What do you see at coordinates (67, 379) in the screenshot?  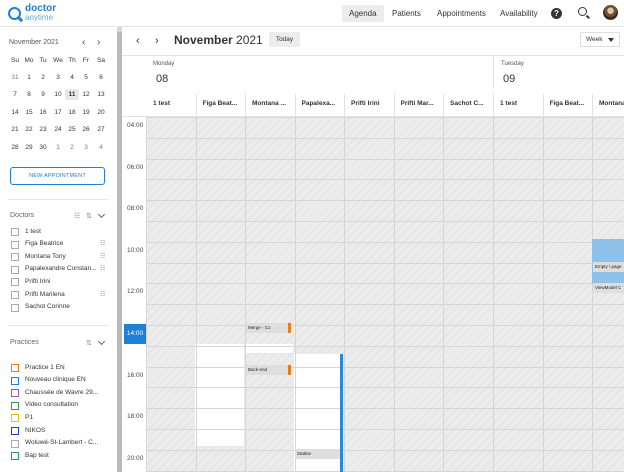 I see `practice-name: Nouveau clinique EN` at bounding box center [67, 379].